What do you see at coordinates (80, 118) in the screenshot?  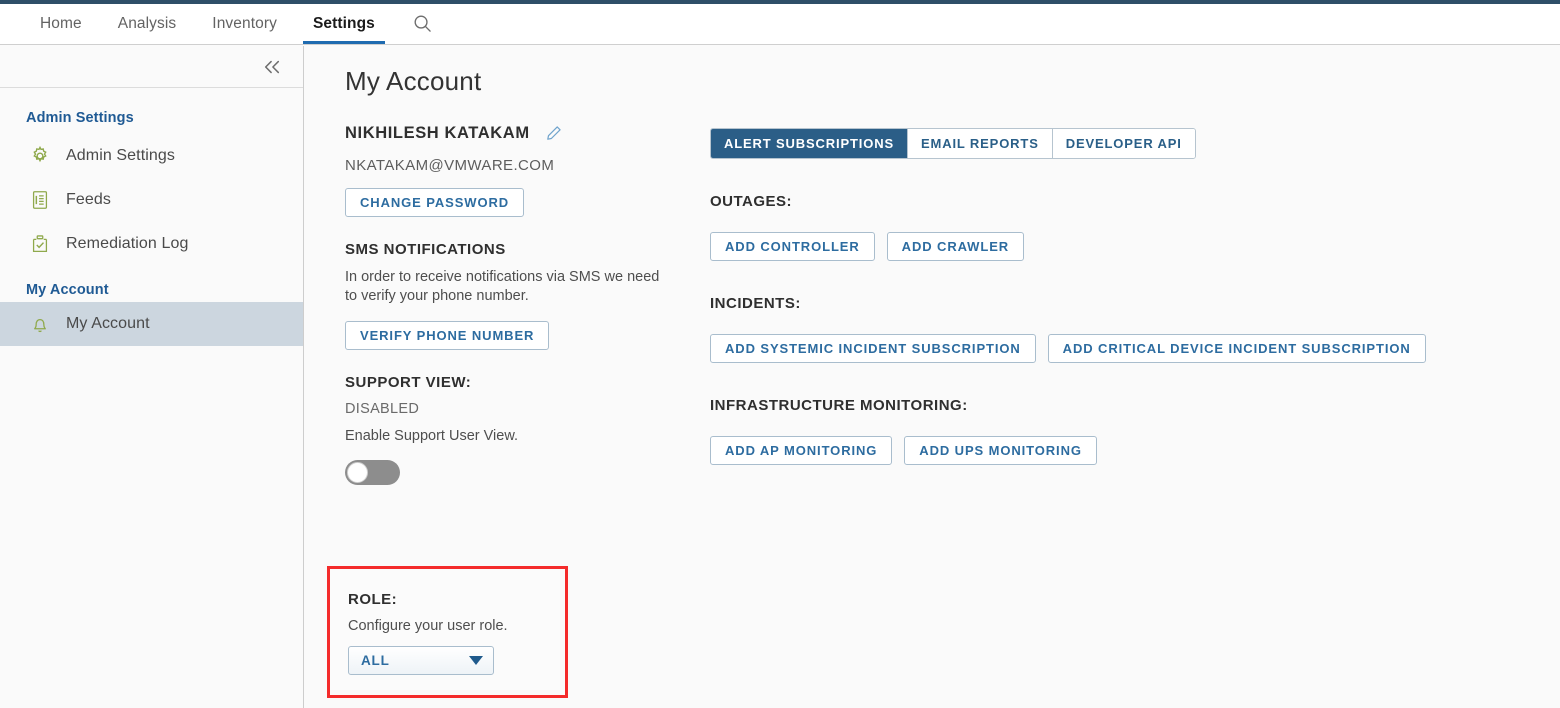 I see `sidebar-group-label-admin: Admin Settings` at bounding box center [80, 118].